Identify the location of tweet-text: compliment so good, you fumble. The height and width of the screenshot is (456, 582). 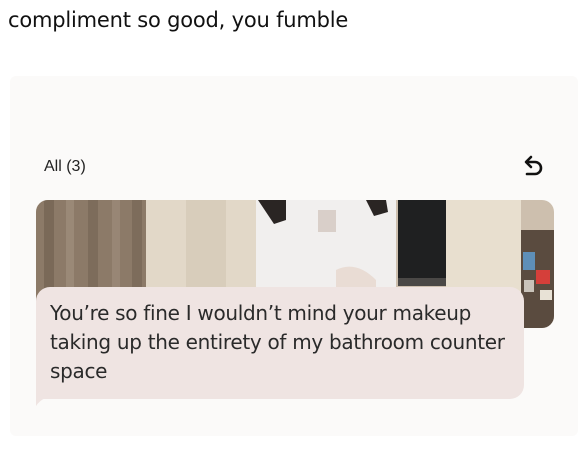
(178, 20).